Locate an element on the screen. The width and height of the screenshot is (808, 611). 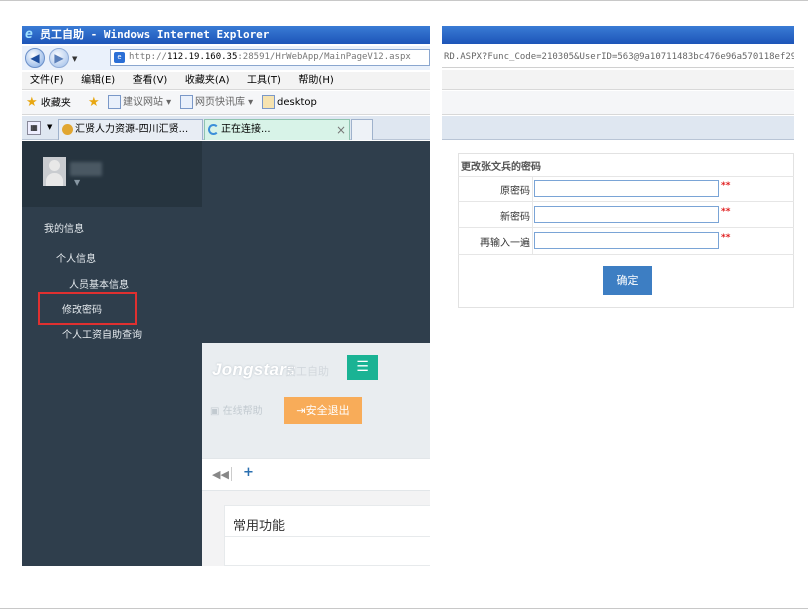
sidebar-item-basic-info: 人员基本信息 is located at coordinates (99, 283).